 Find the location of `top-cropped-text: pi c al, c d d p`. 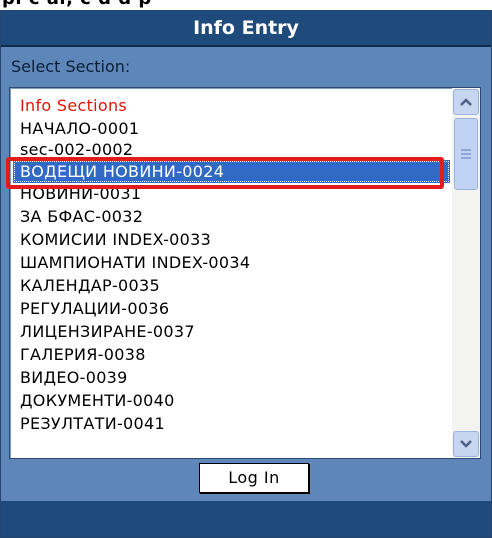

top-cropped-text: pi c al, c d d p is located at coordinates (77, 4).